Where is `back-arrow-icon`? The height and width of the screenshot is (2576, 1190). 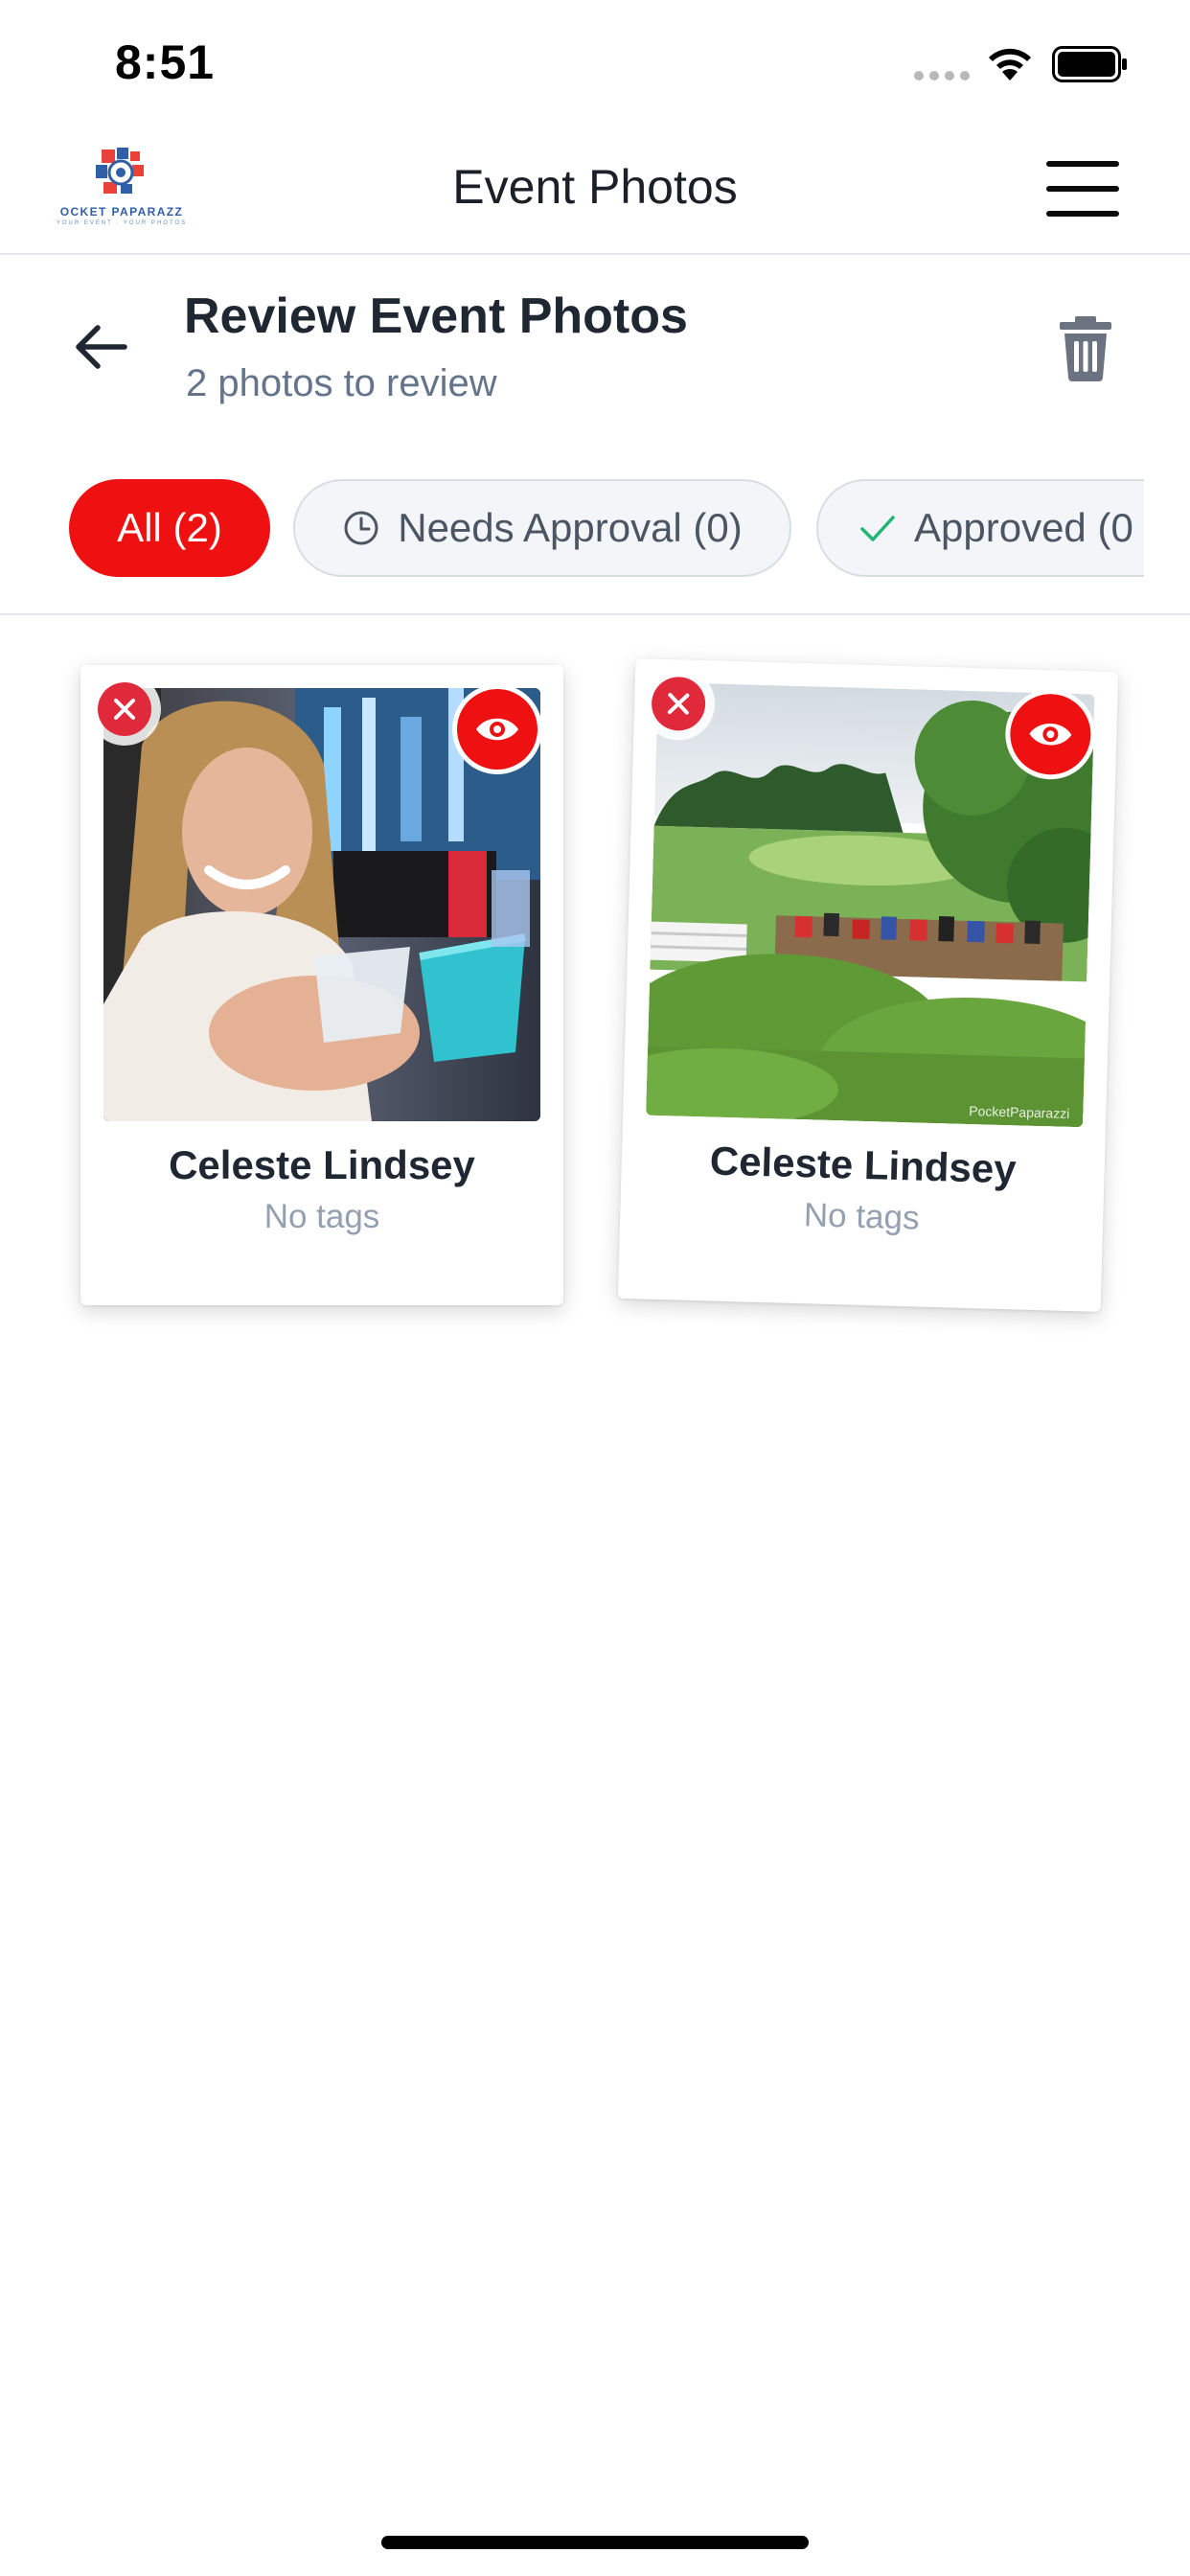 back-arrow-icon is located at coordinates (101, 347).